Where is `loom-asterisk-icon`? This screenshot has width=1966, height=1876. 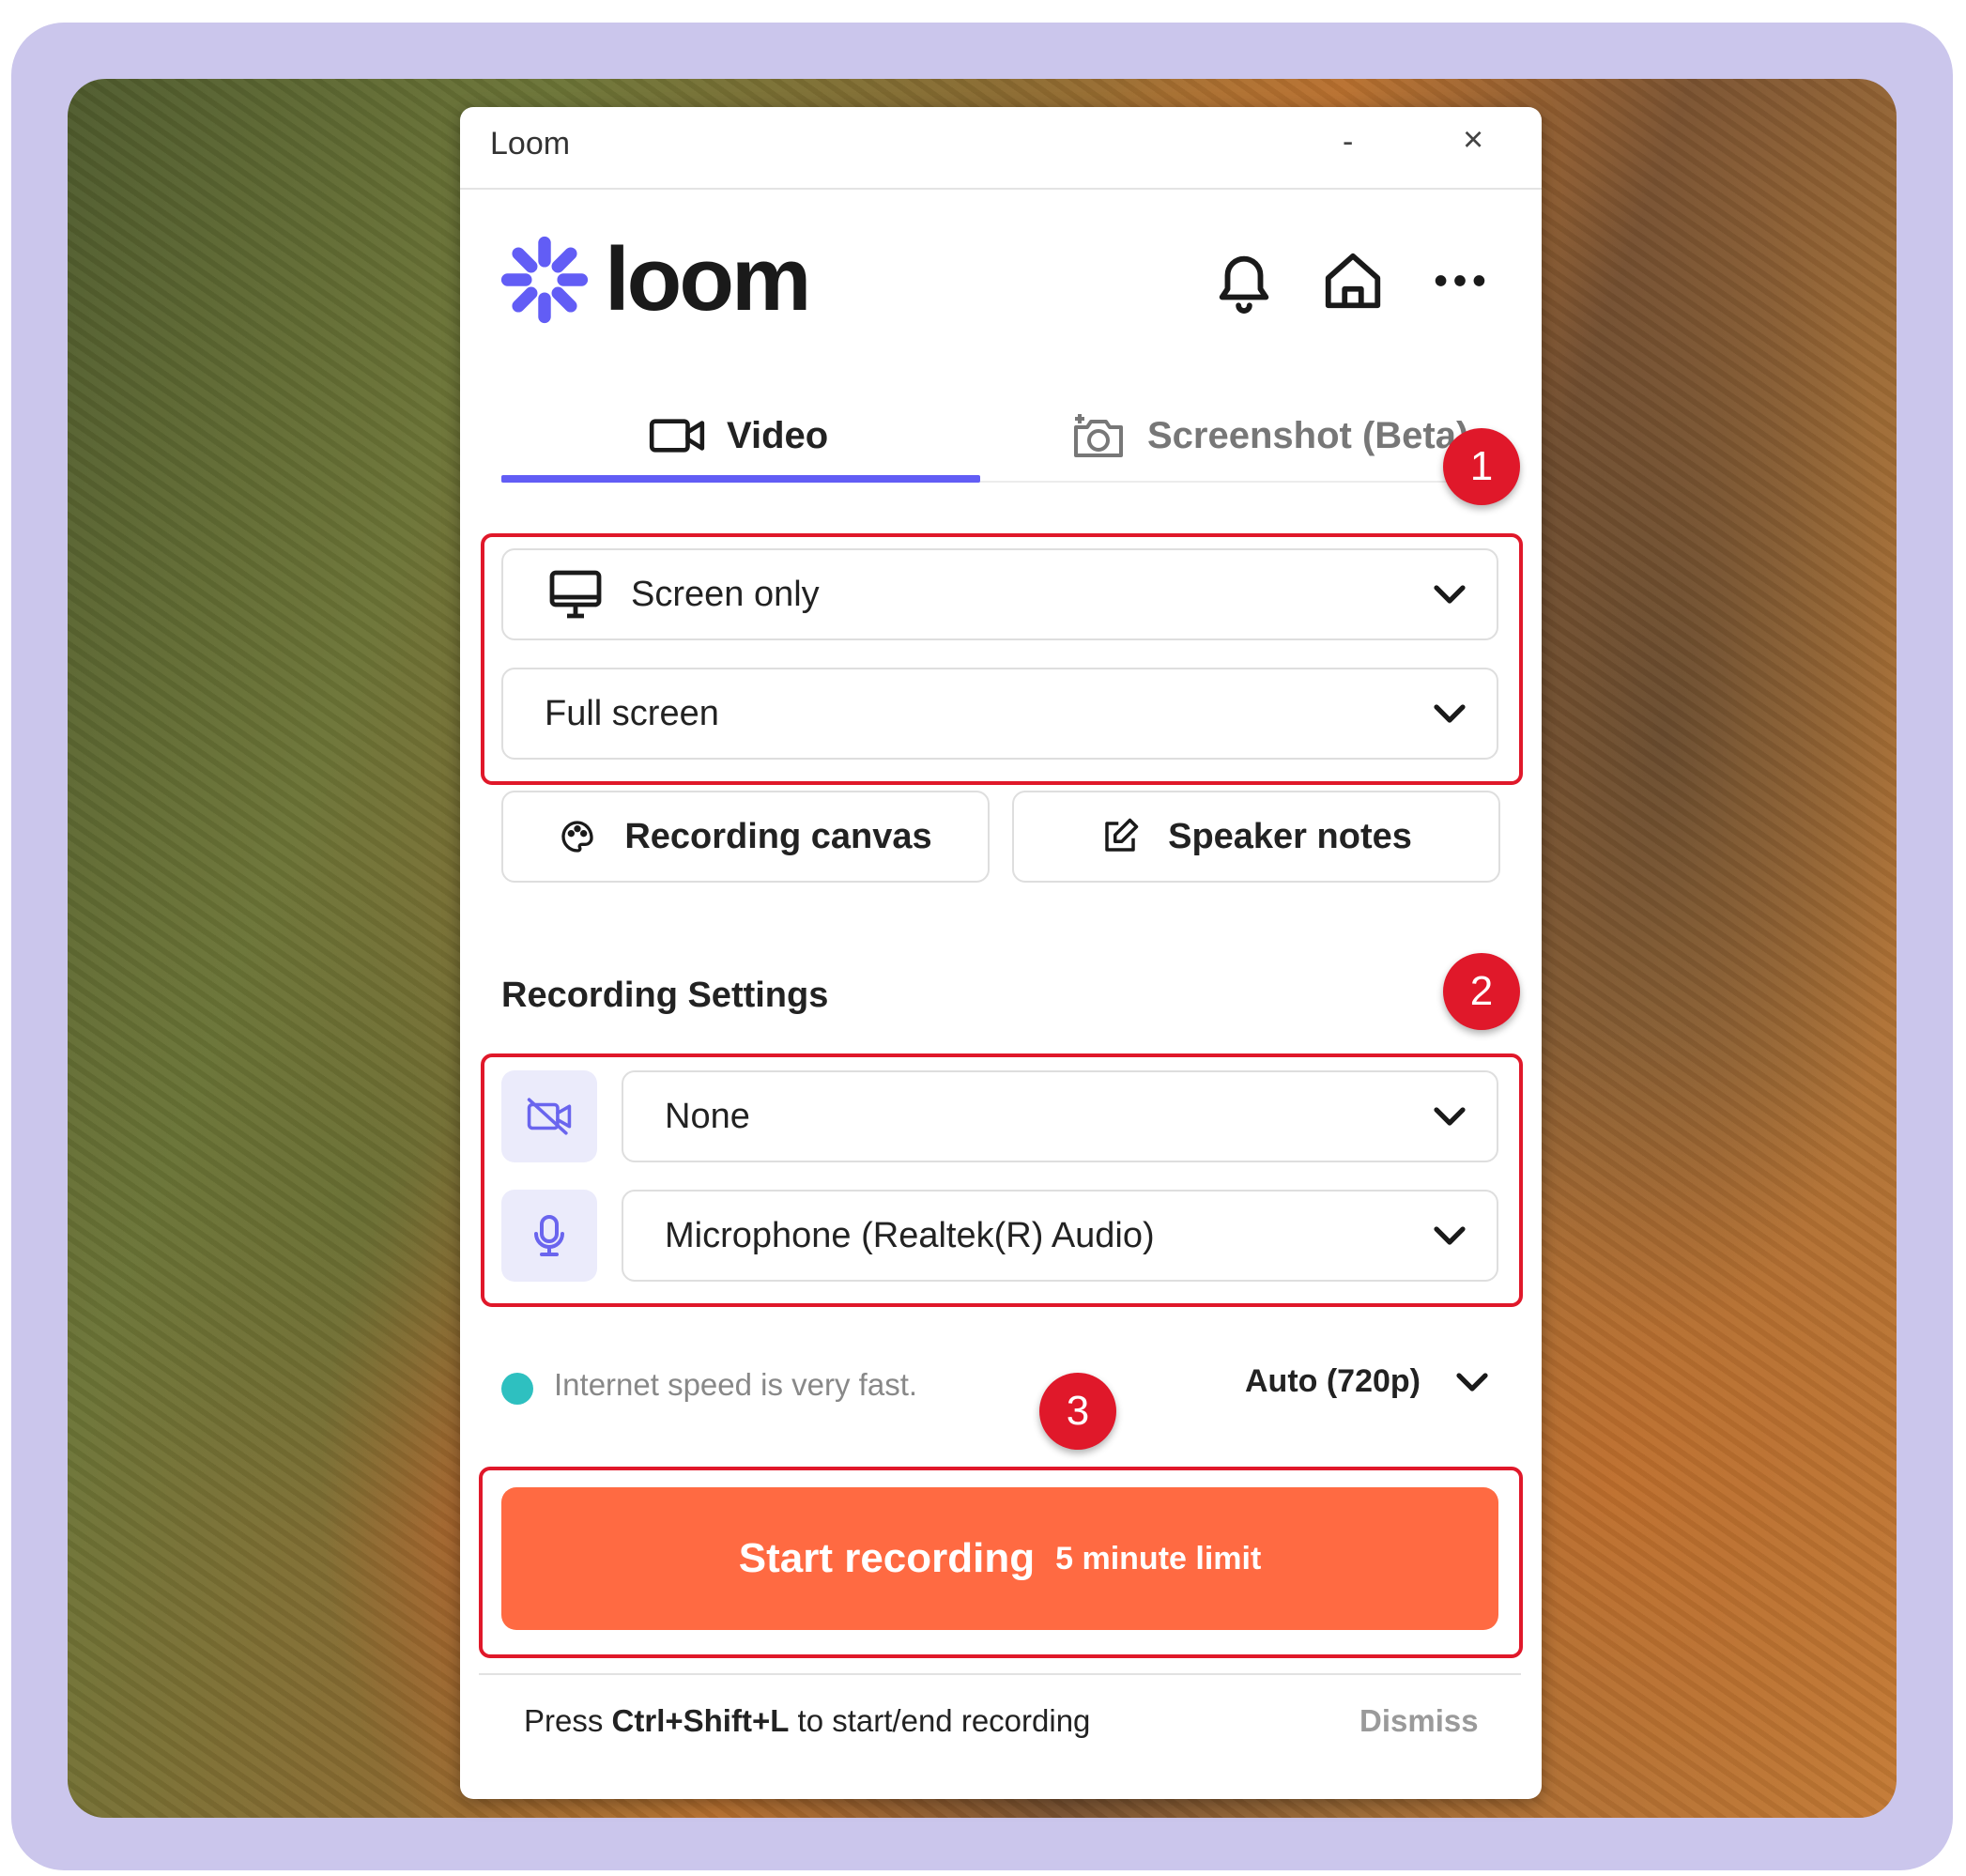 loom-asterisk-icon is located at coordinates (544, 280).